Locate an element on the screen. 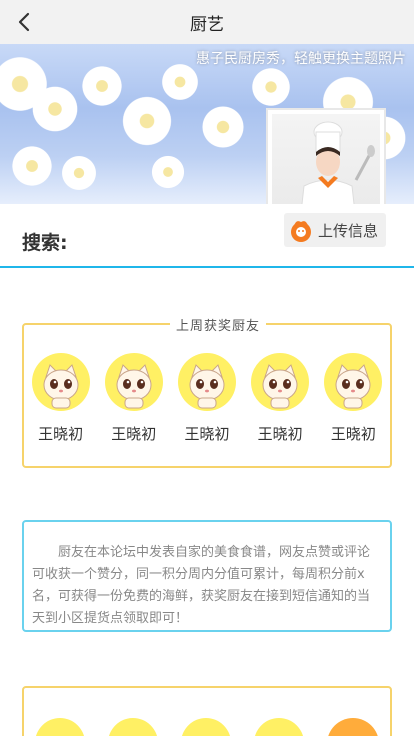 The width and height of the screenshot is (414, 736). chevron-left-icon is located at coordinates (24, 22).